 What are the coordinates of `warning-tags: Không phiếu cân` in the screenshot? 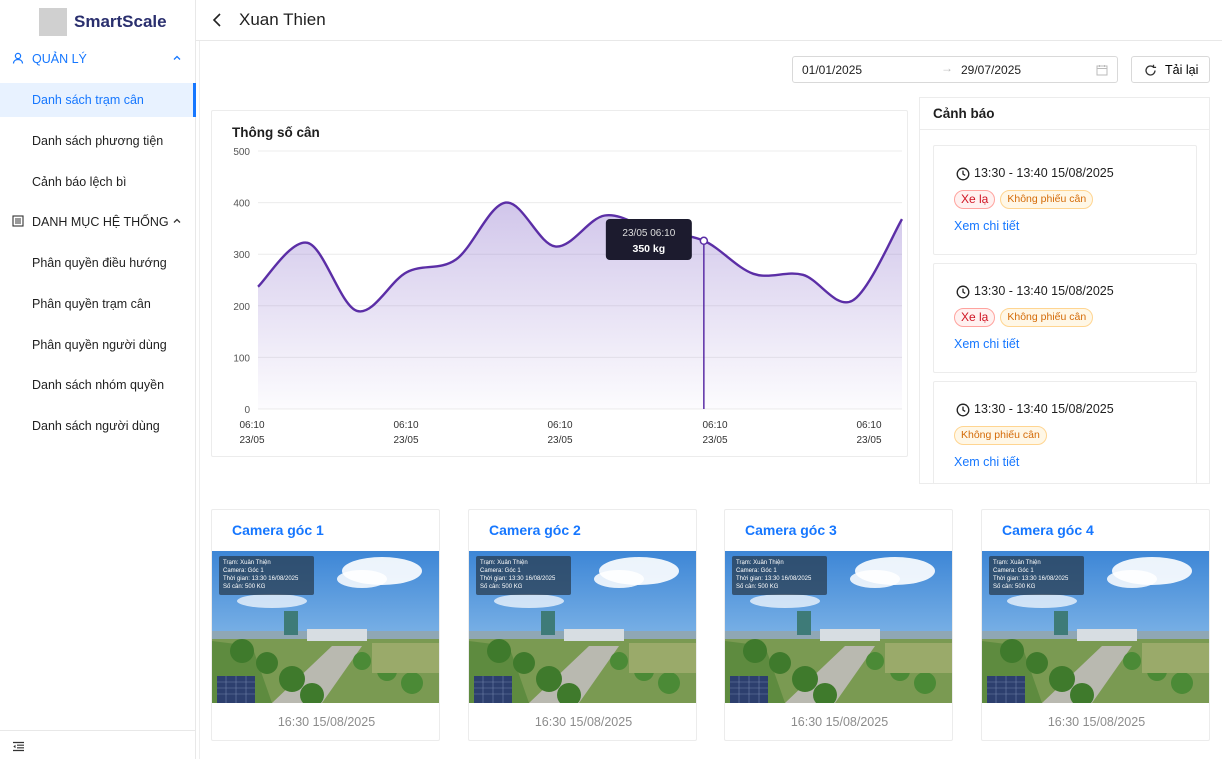 It's located at (1000, 435).